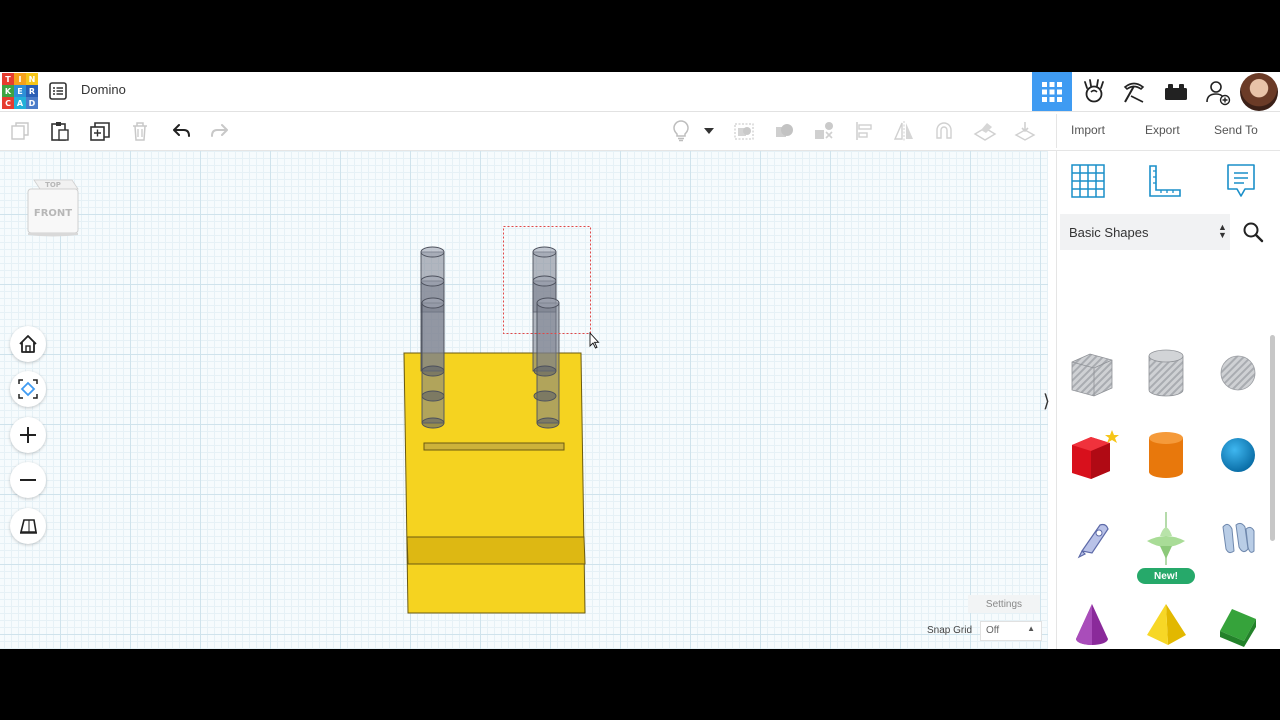 Image resolution: width=1280 pixels, height=720 pixels. What do you see at coordinates (1088, 181) in the screenshot?
I see `workplane-grid-button` at bounding box center [1088, 181].